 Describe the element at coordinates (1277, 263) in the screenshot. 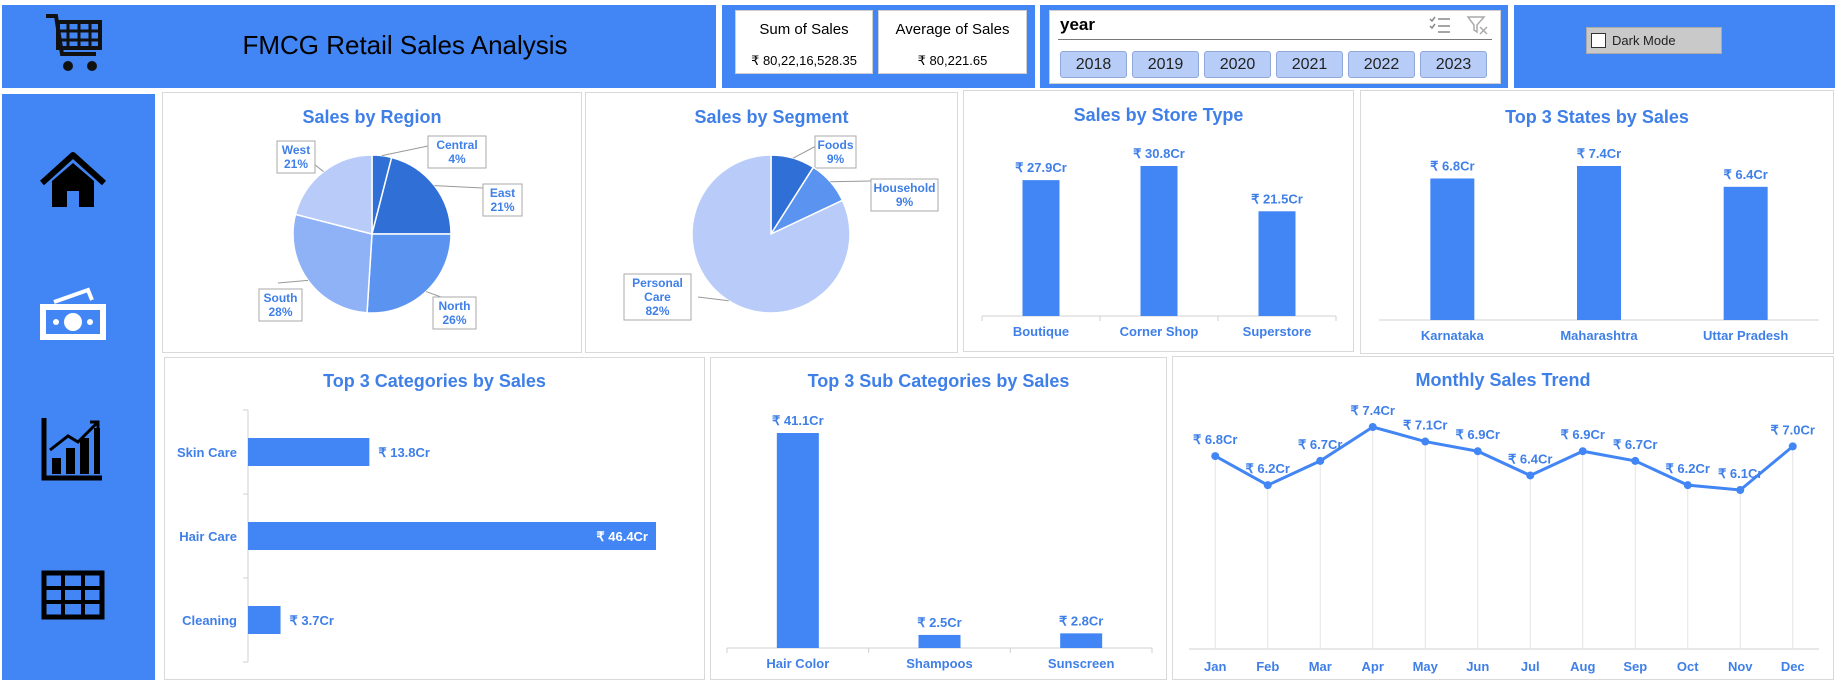

I see `bar-superstore` at that location.